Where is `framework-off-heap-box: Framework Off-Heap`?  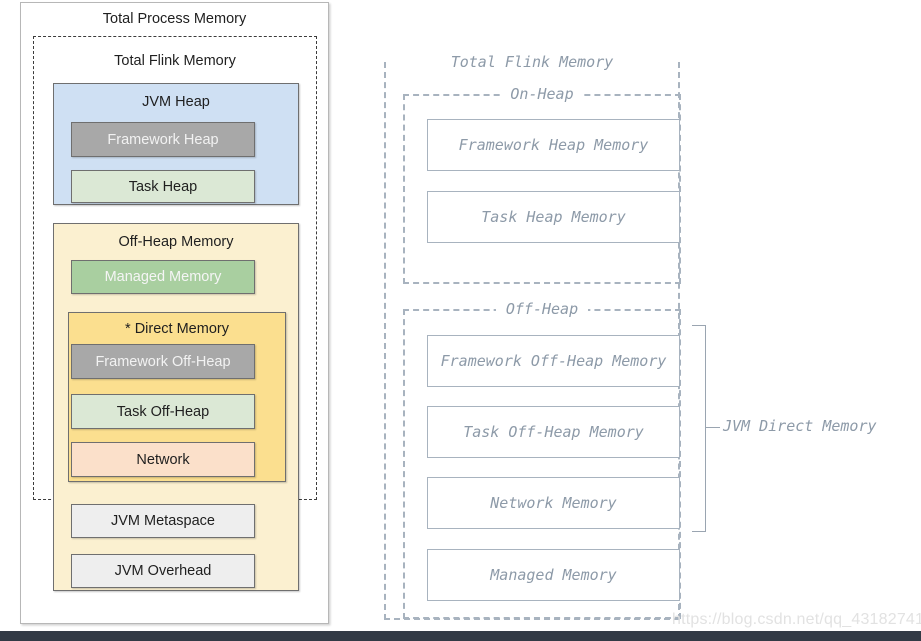
framework-off-heap-box: Framework Off-Heap is located at coordinates (163, 361).